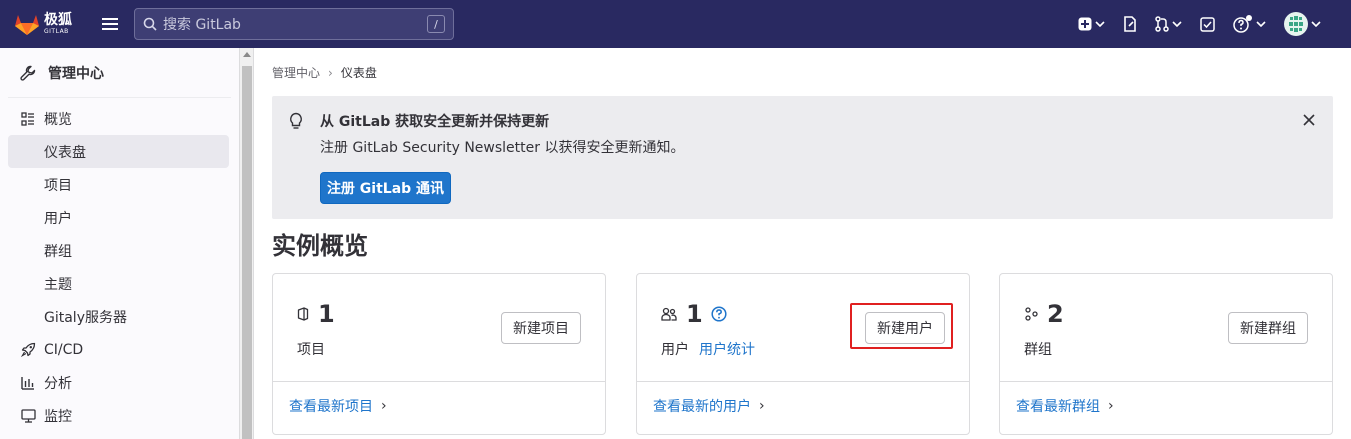 This screenshot has height=439, width=1351. I want to click on view-latest-projects-link: 查看最新项目 ›, so click(338, 406).